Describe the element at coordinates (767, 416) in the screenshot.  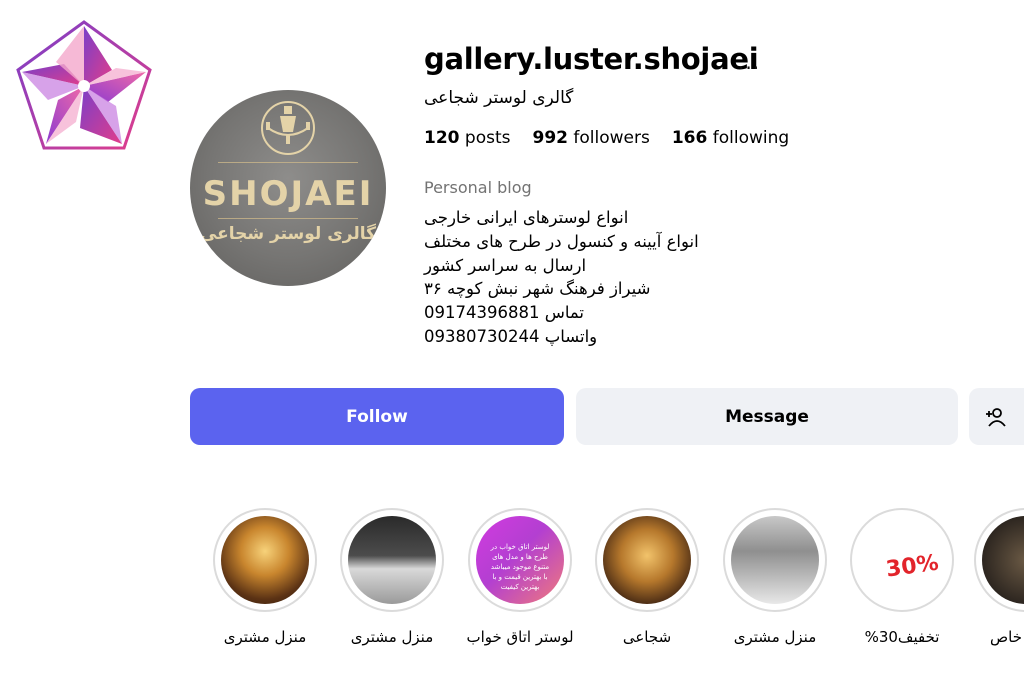
I see `message-button: Message` at that location.